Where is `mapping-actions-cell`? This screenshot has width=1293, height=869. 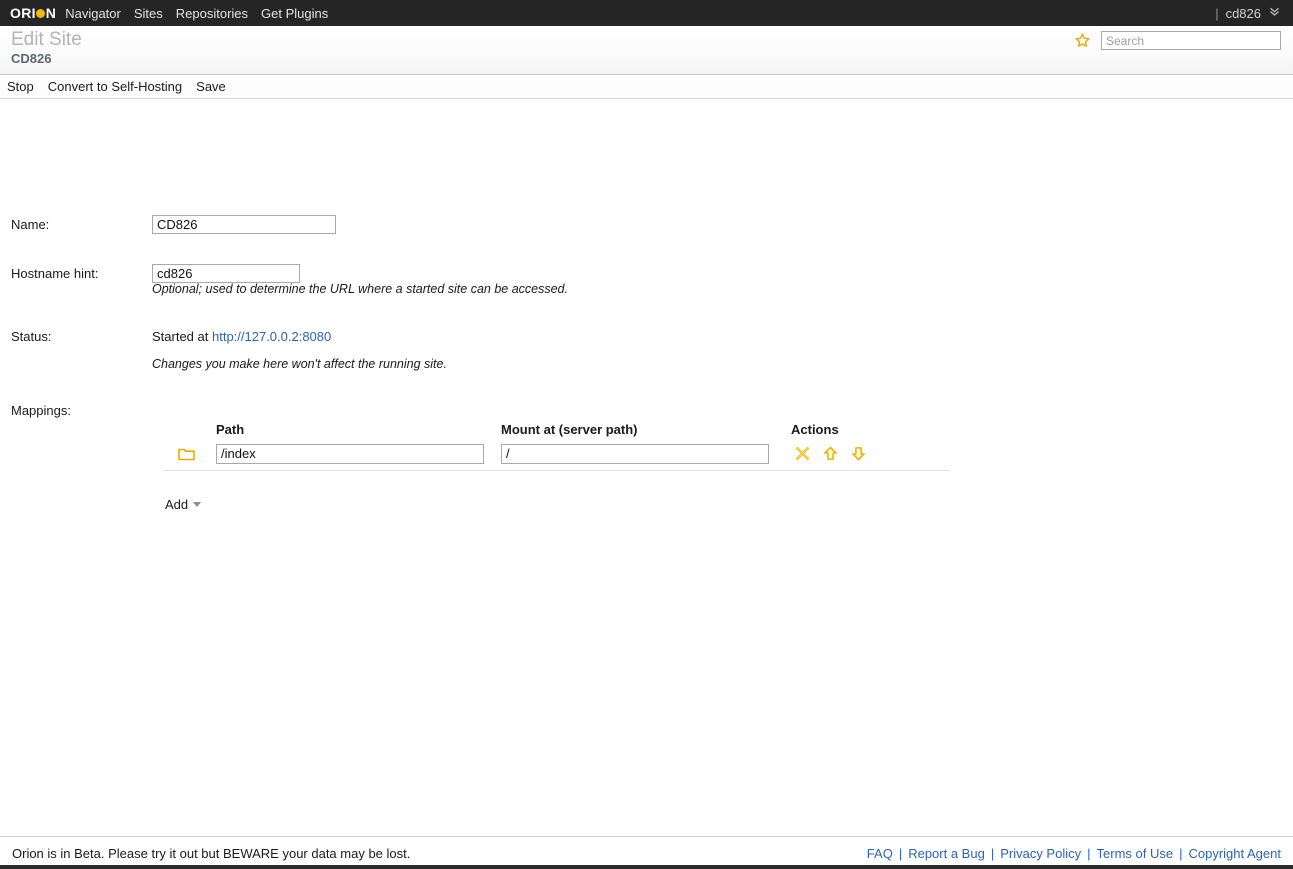
mapping-actions-cell is located at coordinates (851, 453).